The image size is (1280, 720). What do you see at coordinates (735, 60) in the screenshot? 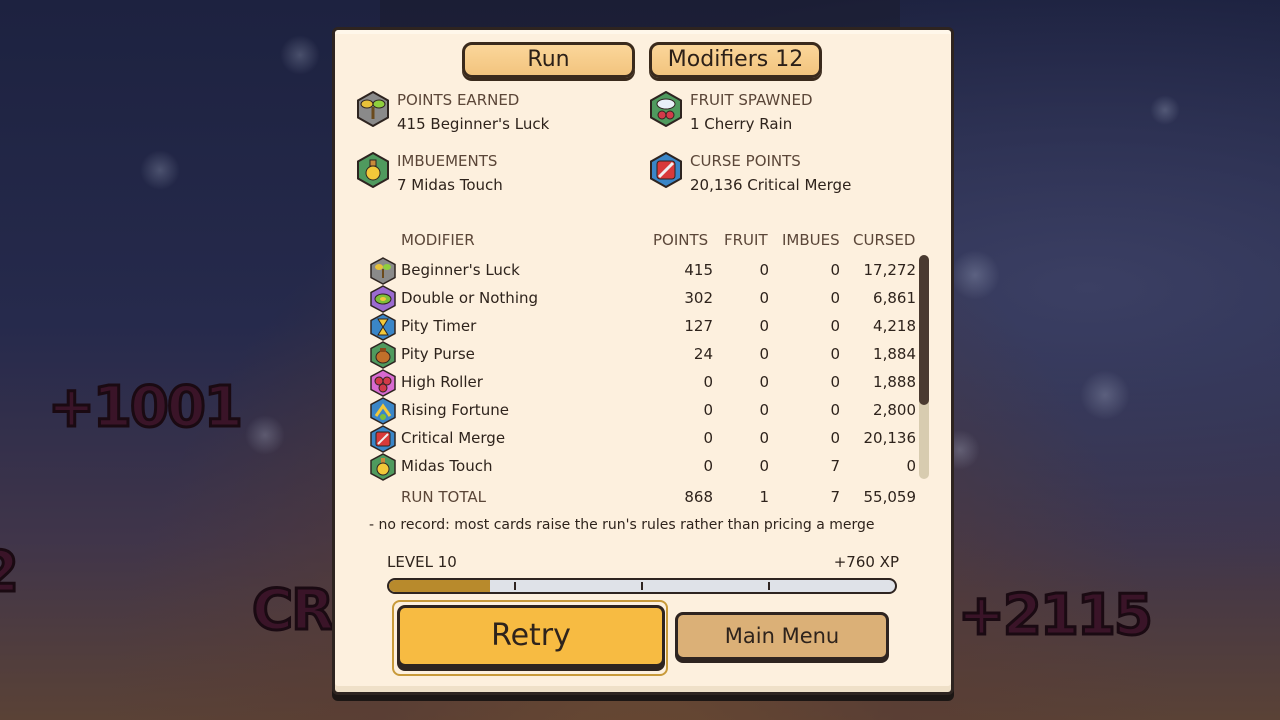
I see `tab-modifiers: Modifiers 12` at bounding box center [735, 60].